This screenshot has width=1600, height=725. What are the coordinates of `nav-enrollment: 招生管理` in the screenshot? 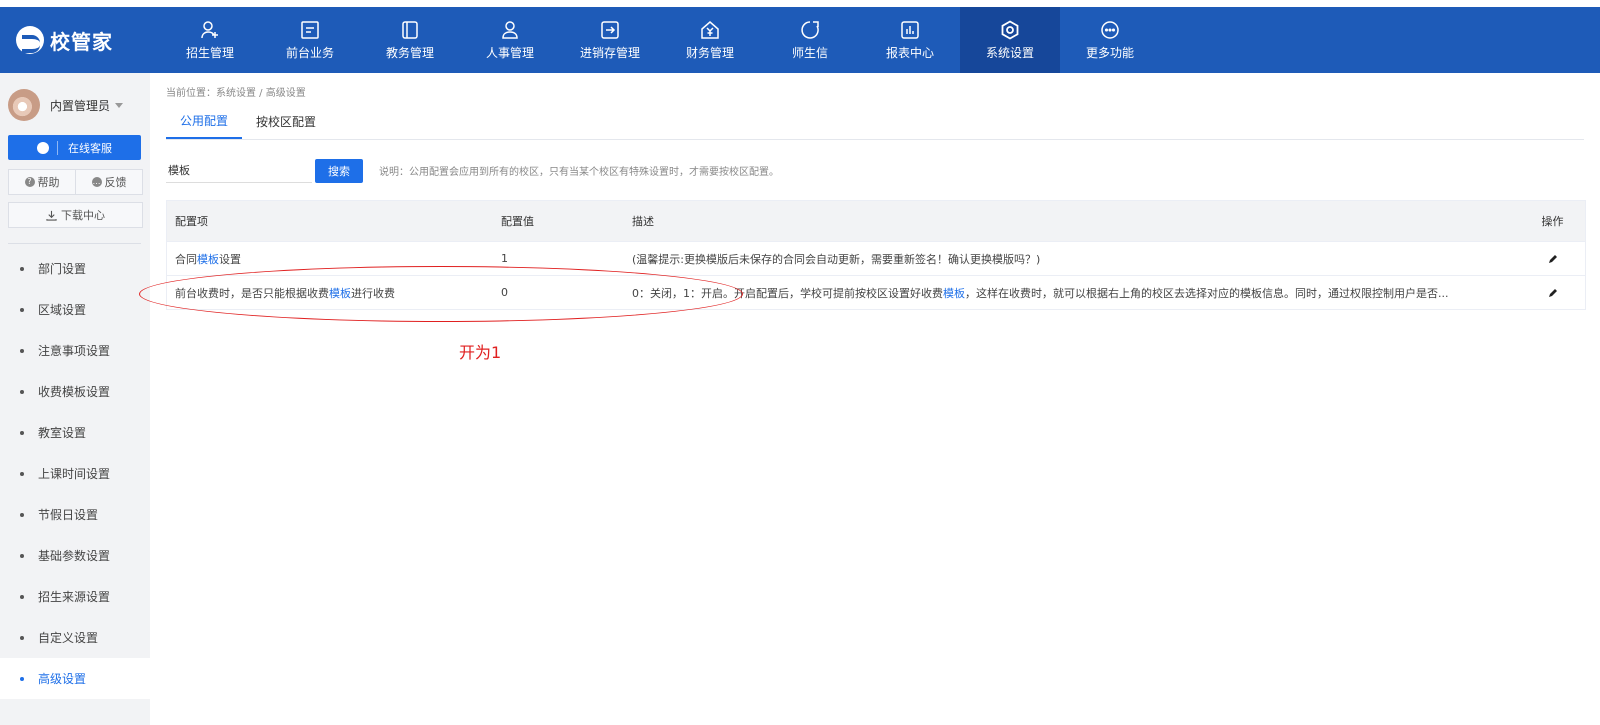 It's located at (210, 40).